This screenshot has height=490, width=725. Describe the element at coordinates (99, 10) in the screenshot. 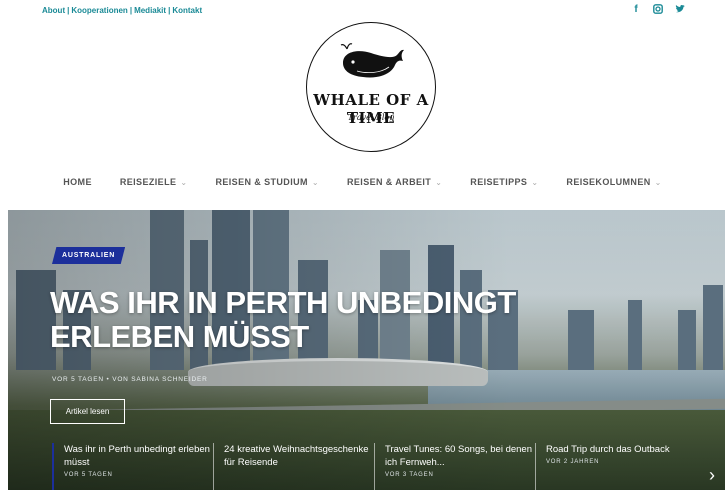

I see `top-link-kooperationen: Kooperationen` at that location.